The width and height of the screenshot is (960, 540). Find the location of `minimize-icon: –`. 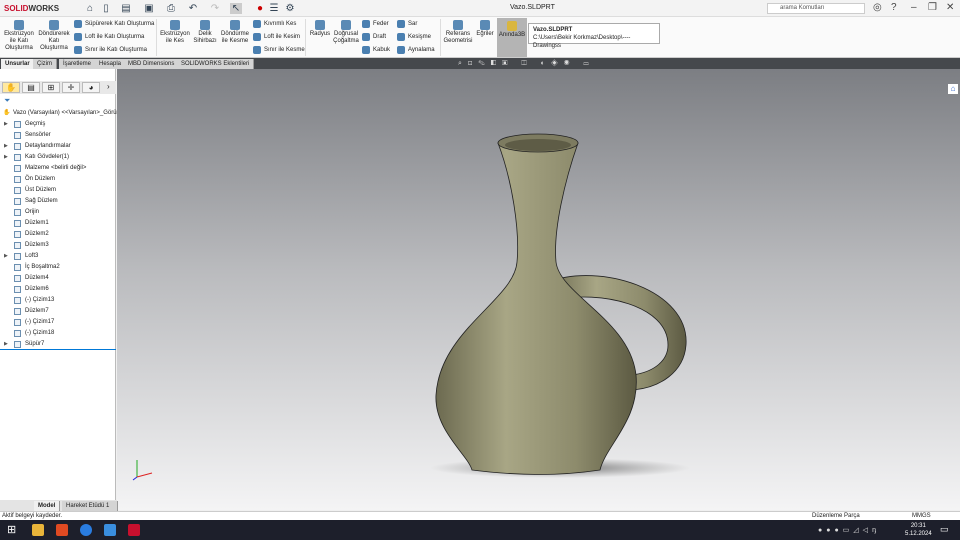

minimize-icon: – is located at coordinates (914, 7).